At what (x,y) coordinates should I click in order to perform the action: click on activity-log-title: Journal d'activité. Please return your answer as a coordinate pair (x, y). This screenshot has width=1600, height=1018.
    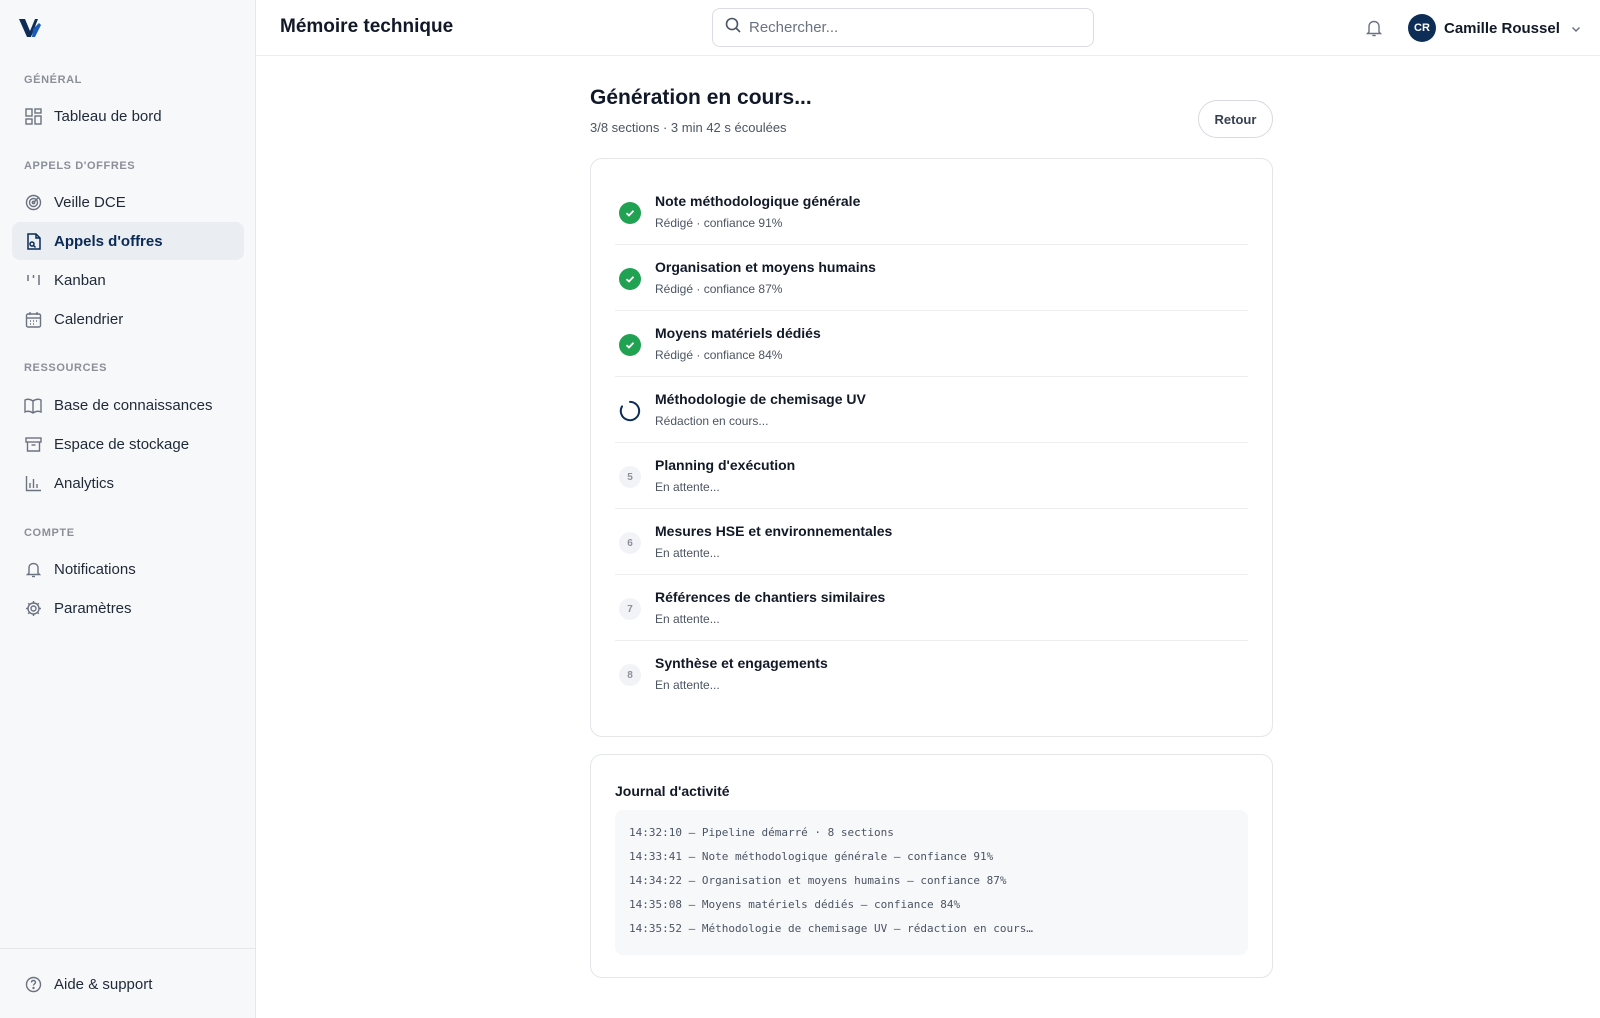
    Looking at the image, I should click on (672, 791).